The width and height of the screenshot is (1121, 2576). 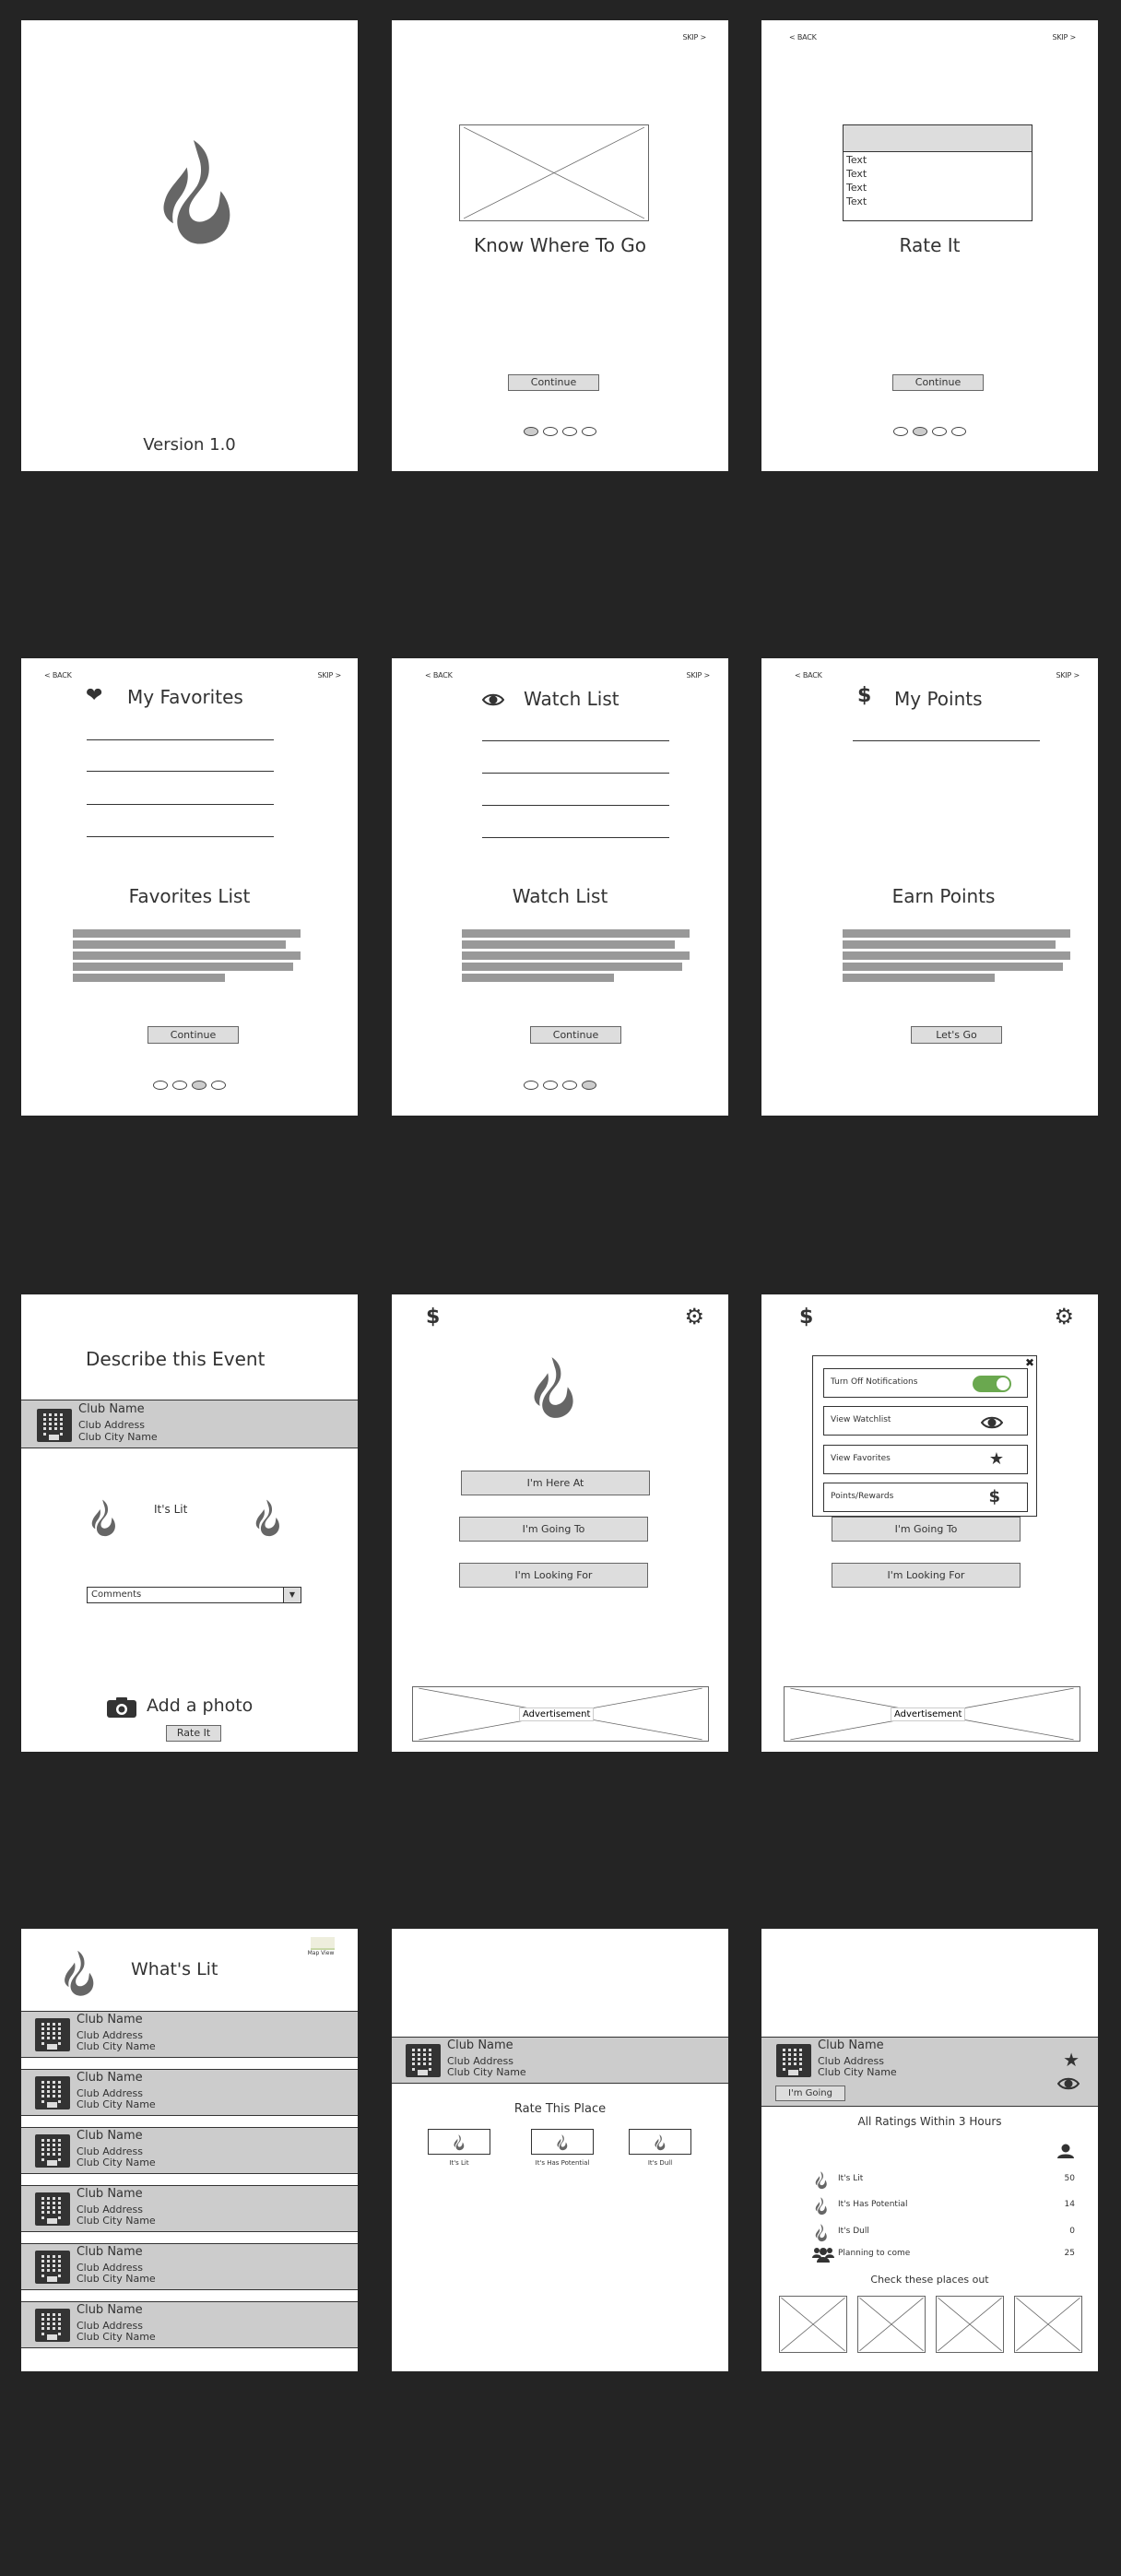 What do you see at coordinates (925, 1383) in the screenshot?
I see `menu-item-notifications: Turn Off Notifications` at bounding box center [925, 1383].